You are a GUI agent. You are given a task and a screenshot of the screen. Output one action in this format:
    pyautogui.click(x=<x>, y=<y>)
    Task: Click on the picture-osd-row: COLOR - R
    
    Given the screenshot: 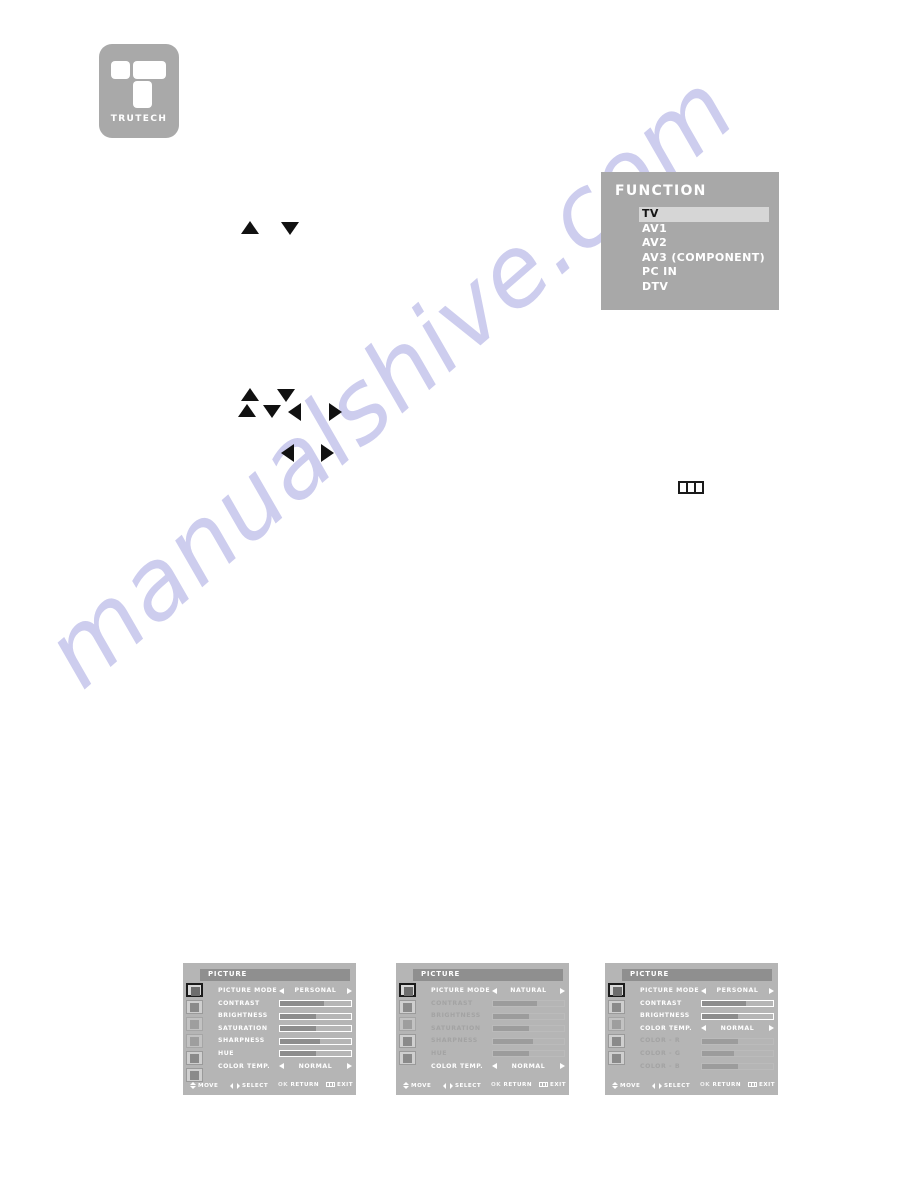 What is the action you would take?
    pyautogui.click(x=701, y=1041)
    